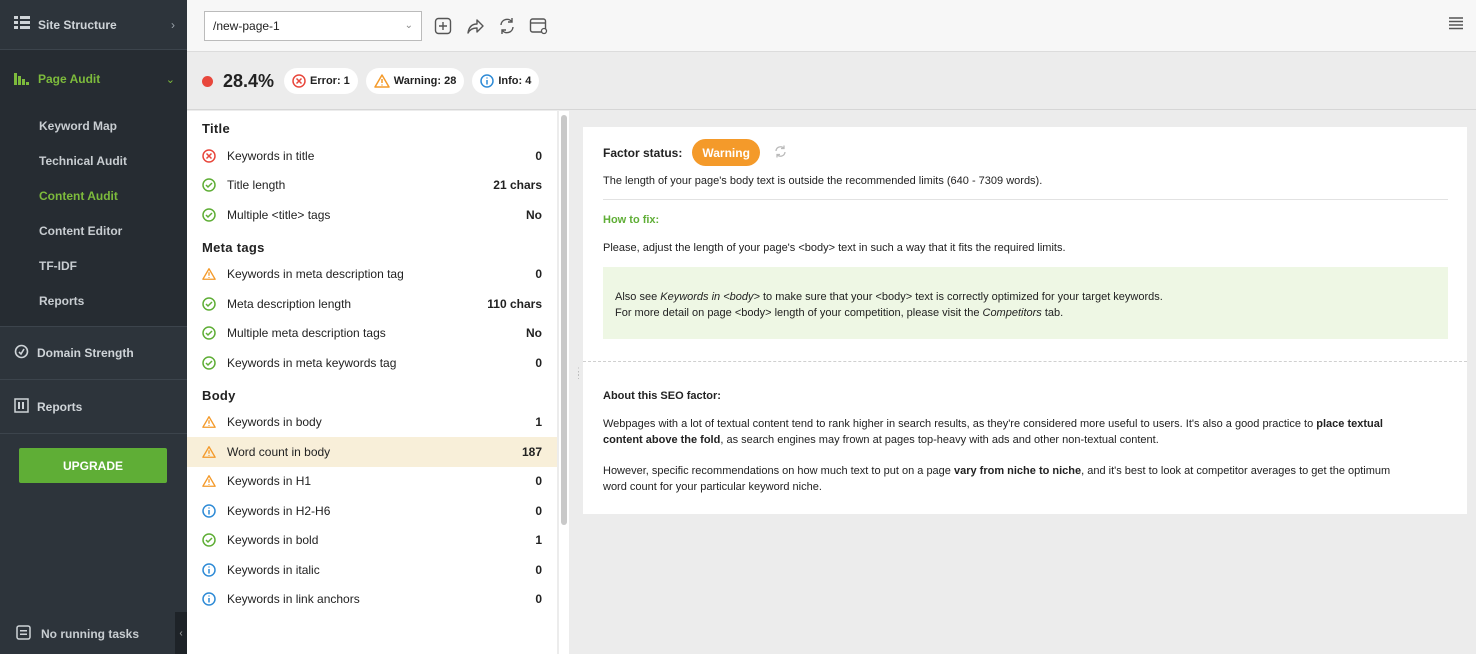 This screenshot has width=1476, height=654. I want to click on refresh-status-icon, so click(780, 153).